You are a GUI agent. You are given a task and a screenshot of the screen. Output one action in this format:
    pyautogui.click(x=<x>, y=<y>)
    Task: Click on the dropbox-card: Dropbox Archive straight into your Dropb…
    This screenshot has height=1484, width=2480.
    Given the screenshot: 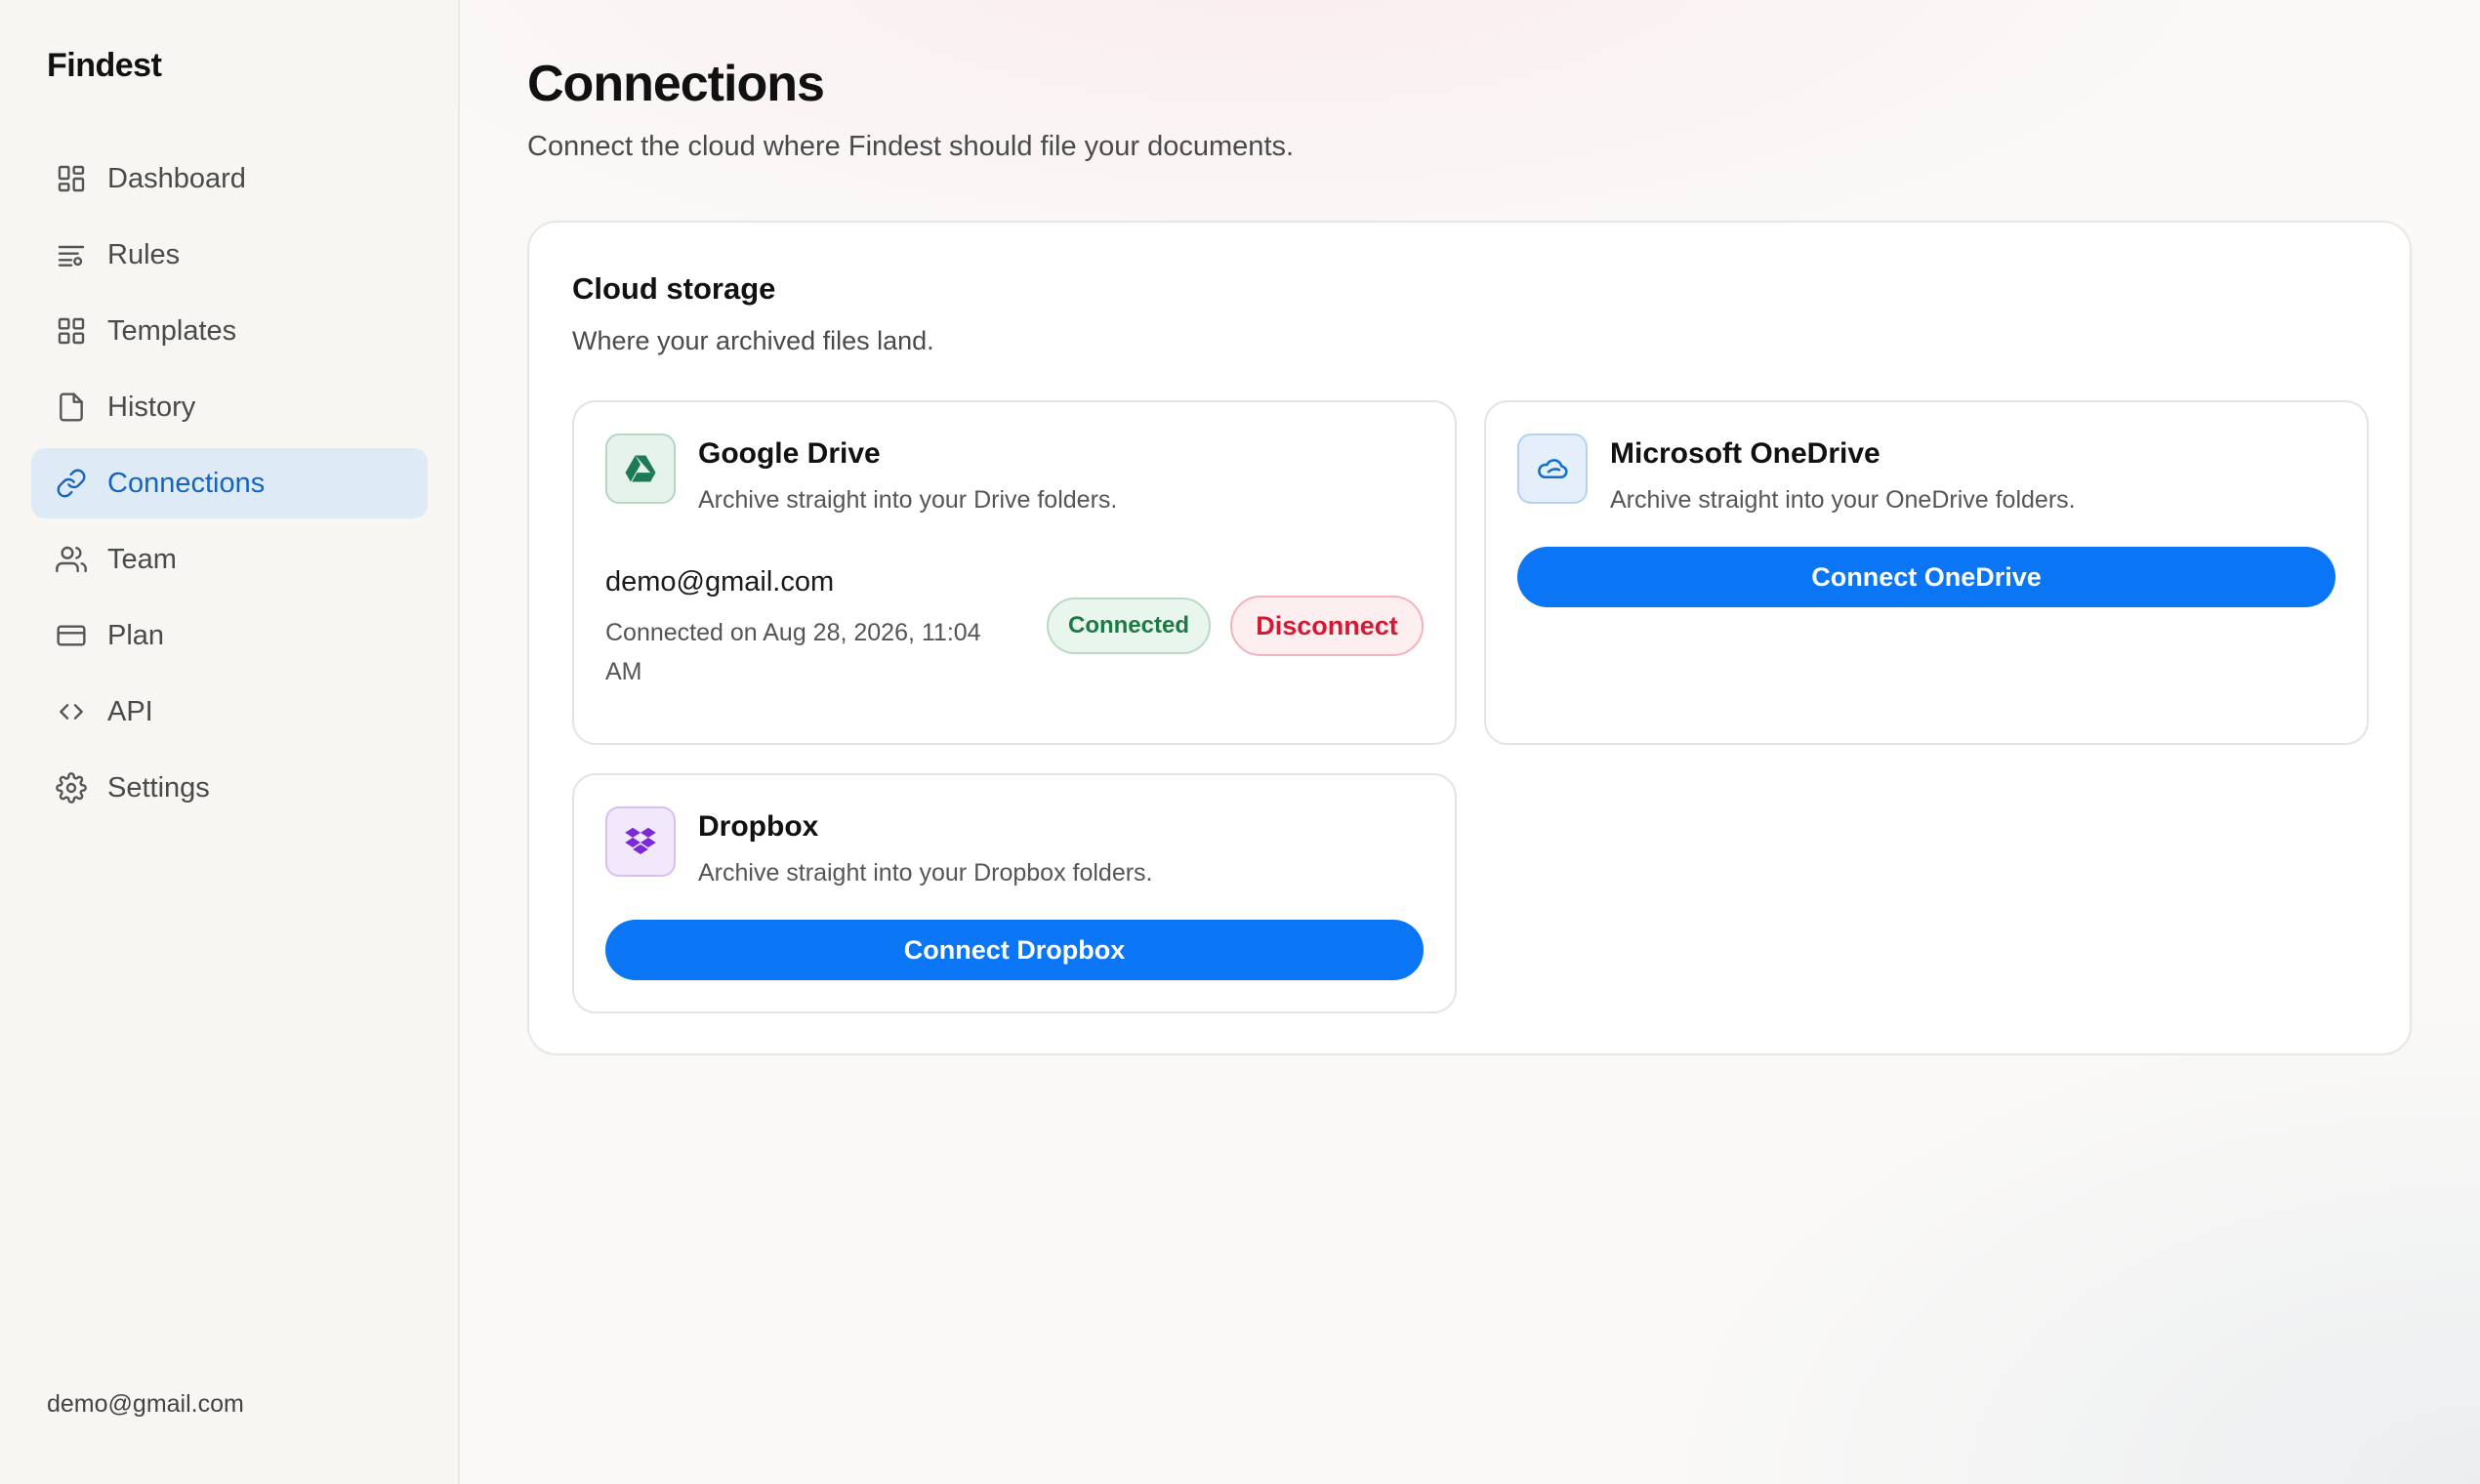 What is the action you would take?
    pyautogui.click(x=1015, y=893)
    